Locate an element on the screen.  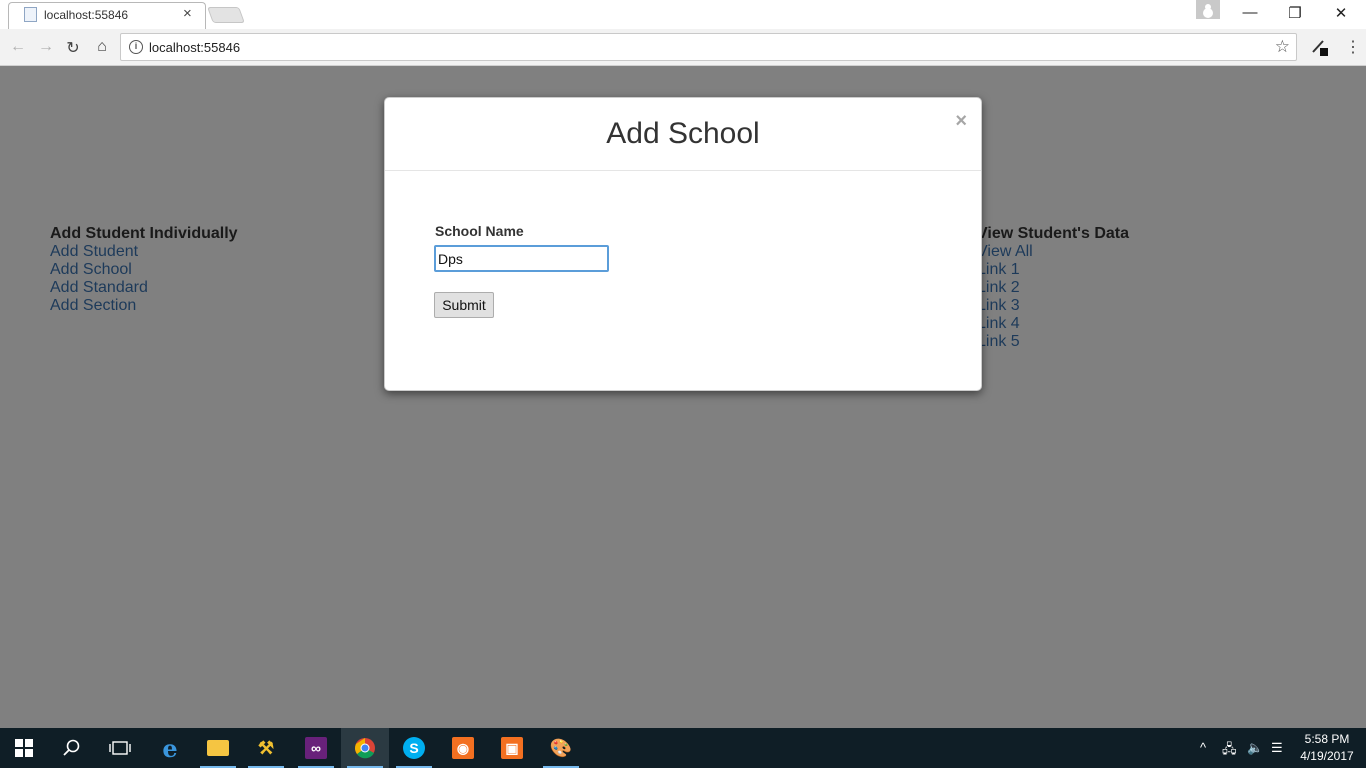
tools-button: ⚒ is located at coordinates (266, 748).